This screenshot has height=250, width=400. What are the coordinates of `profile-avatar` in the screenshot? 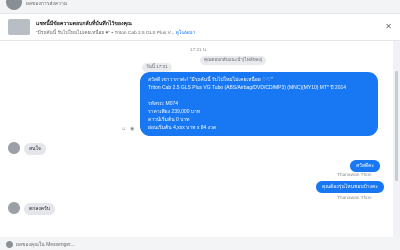 It's located at (14, 5).